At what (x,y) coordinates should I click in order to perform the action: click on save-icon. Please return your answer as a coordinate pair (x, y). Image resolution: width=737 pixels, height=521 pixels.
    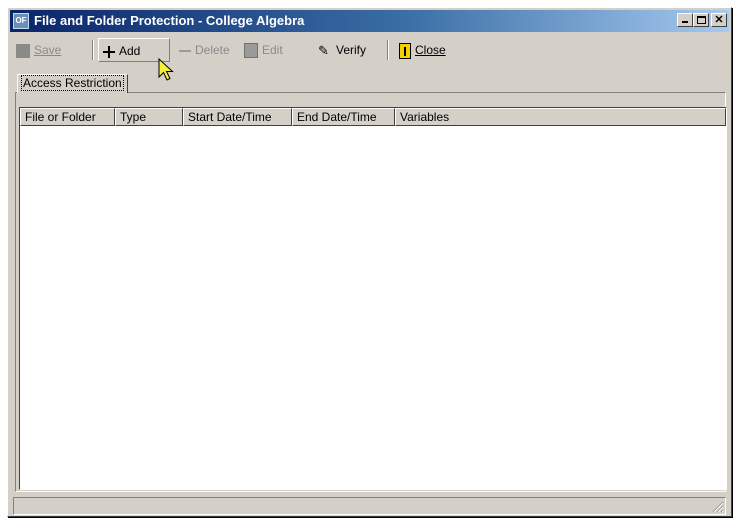
    Looking at the image, I should click on (23, 50).